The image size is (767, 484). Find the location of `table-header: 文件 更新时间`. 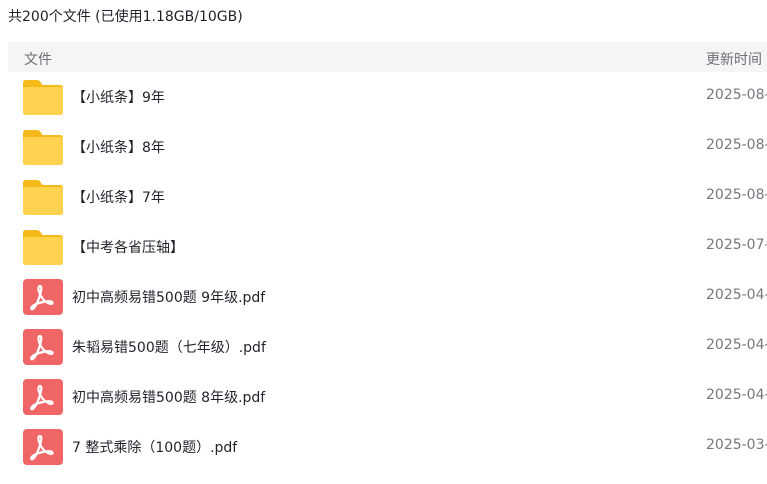

table-header: 文件 更新时间 is located at coordinates (387, 57).